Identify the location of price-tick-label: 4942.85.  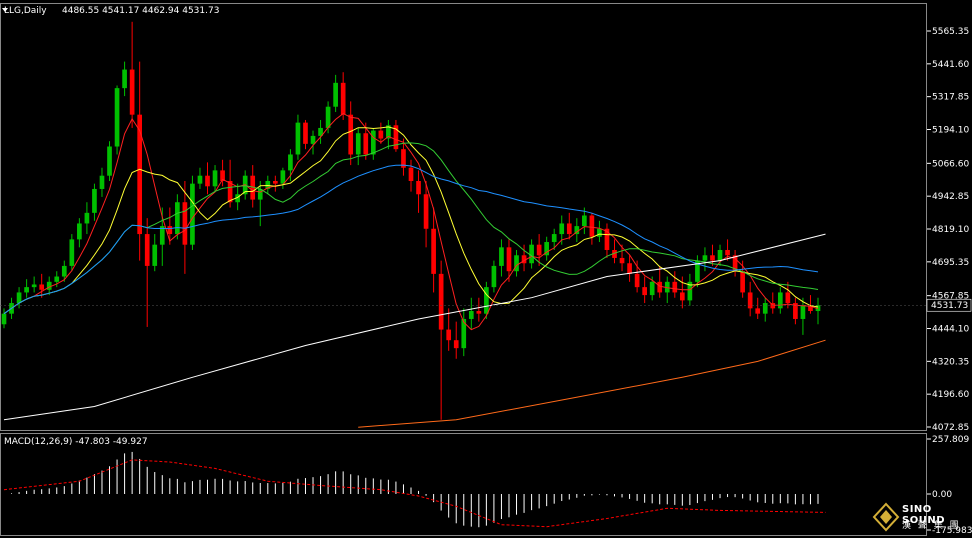
(950, 197).